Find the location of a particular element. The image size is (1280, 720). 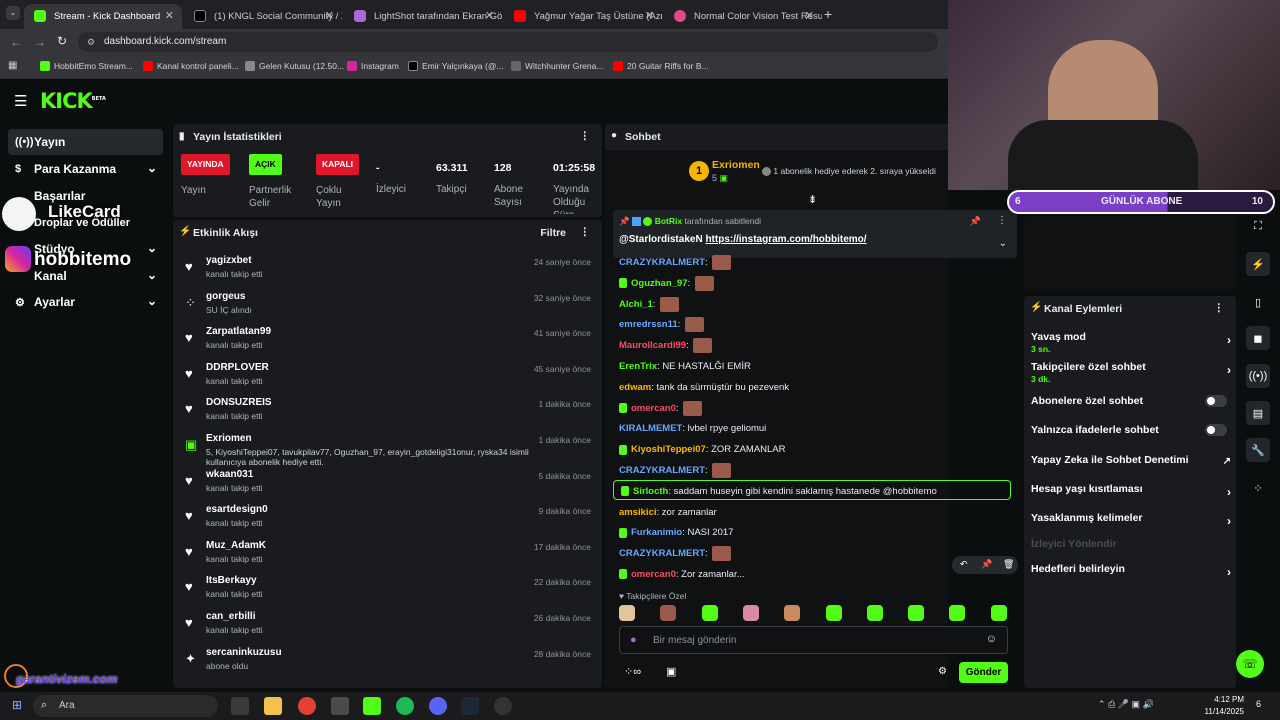

sidebar-item-ayarlar: ⚙ Ayarlar ⌄ is located at coordinates (85, 302).